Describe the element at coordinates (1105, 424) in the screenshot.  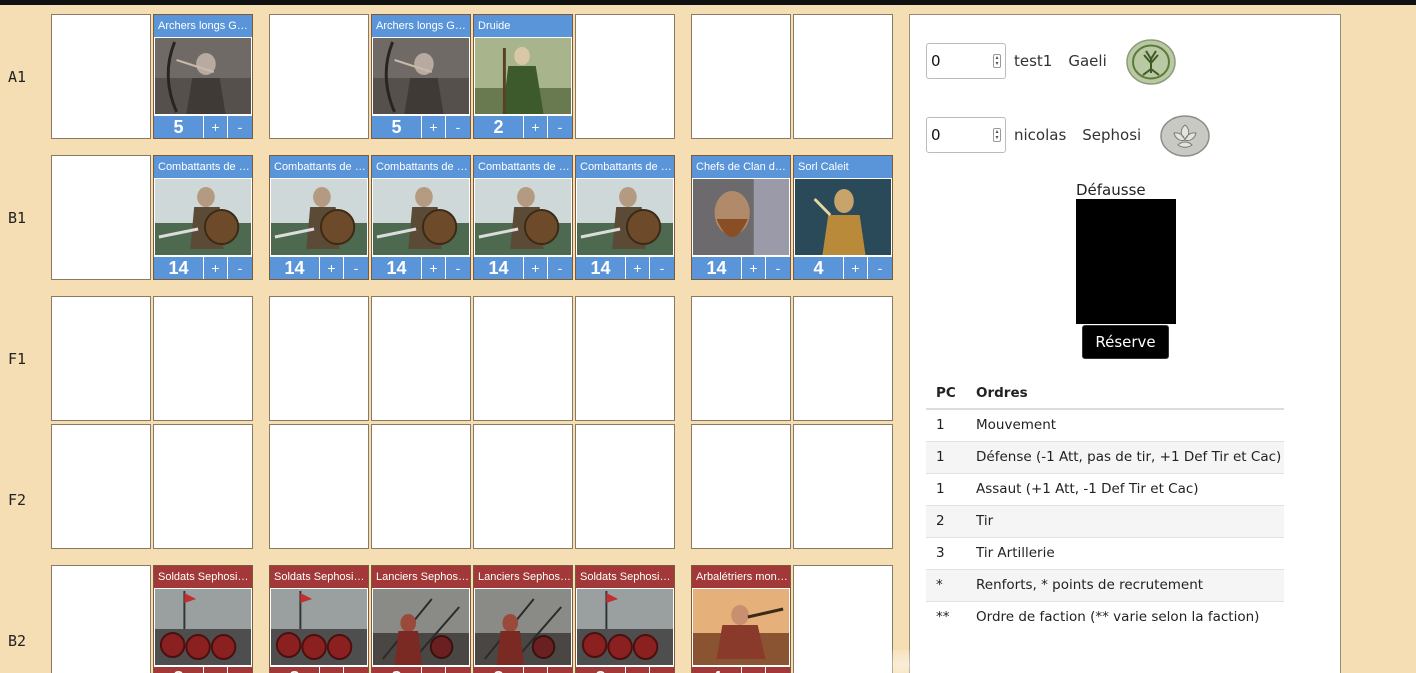
I see `table-row: 1 Mouvement` at that location.